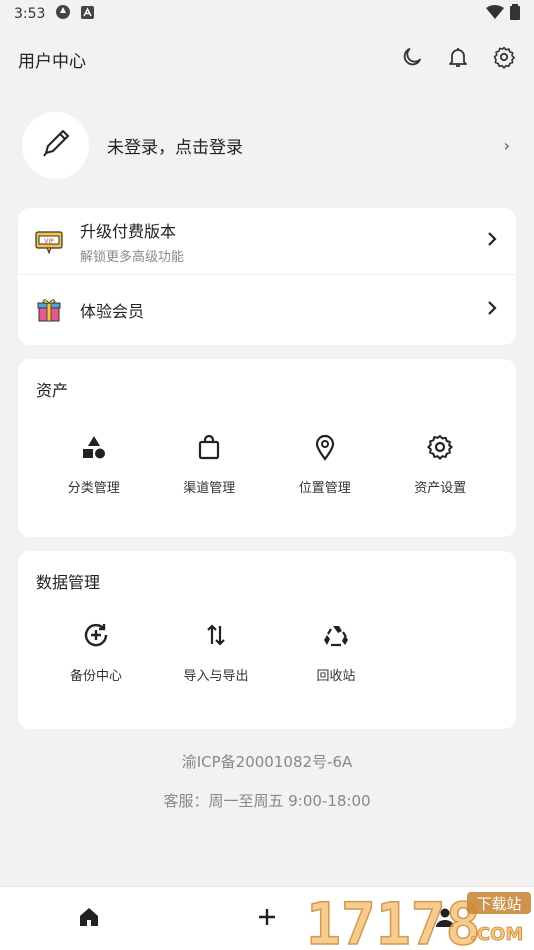  I want to click on upgrade-subtitle: 解锁更多高级功能, so click(132, 257).